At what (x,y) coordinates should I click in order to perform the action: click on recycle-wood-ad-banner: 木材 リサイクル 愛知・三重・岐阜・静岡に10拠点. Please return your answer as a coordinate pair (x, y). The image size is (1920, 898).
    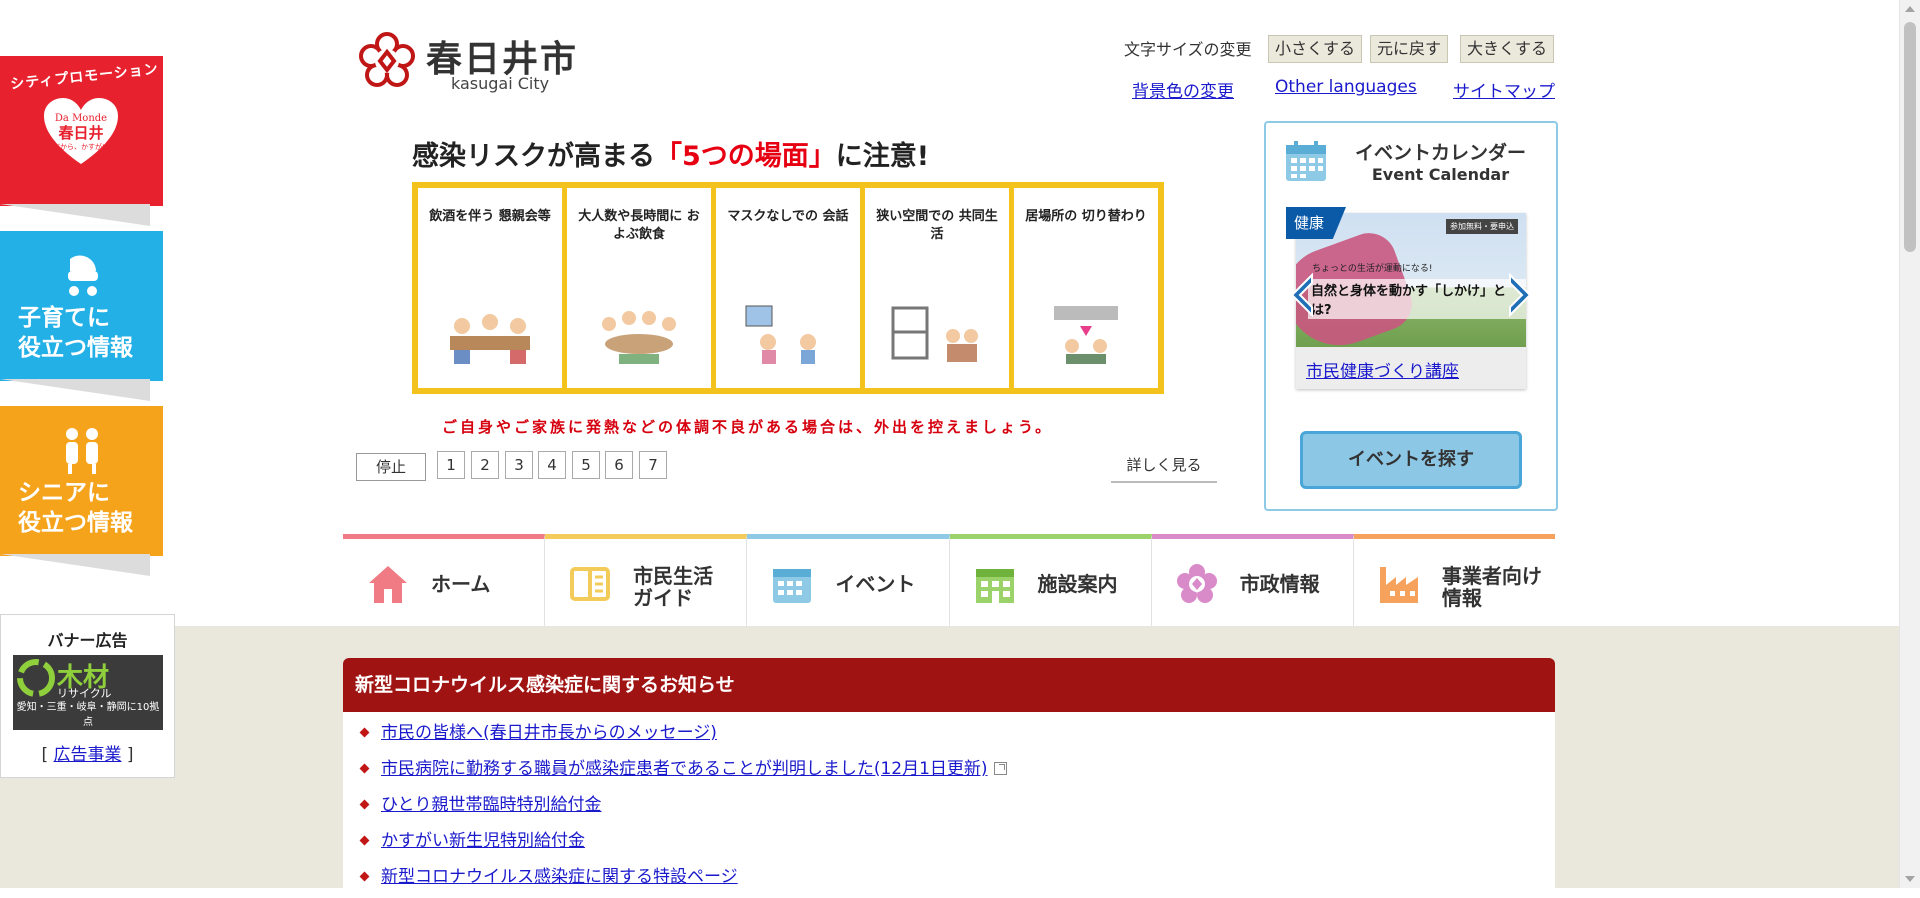
    Looking at the image, I should click on (88, 692).